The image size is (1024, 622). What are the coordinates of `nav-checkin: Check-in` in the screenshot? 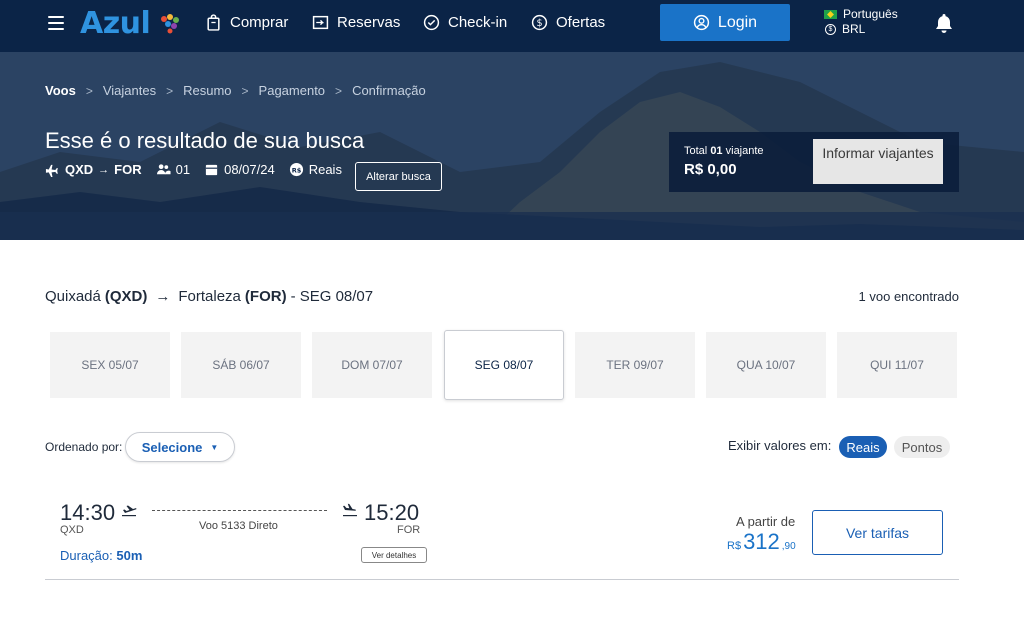 It's located at (465, 22).